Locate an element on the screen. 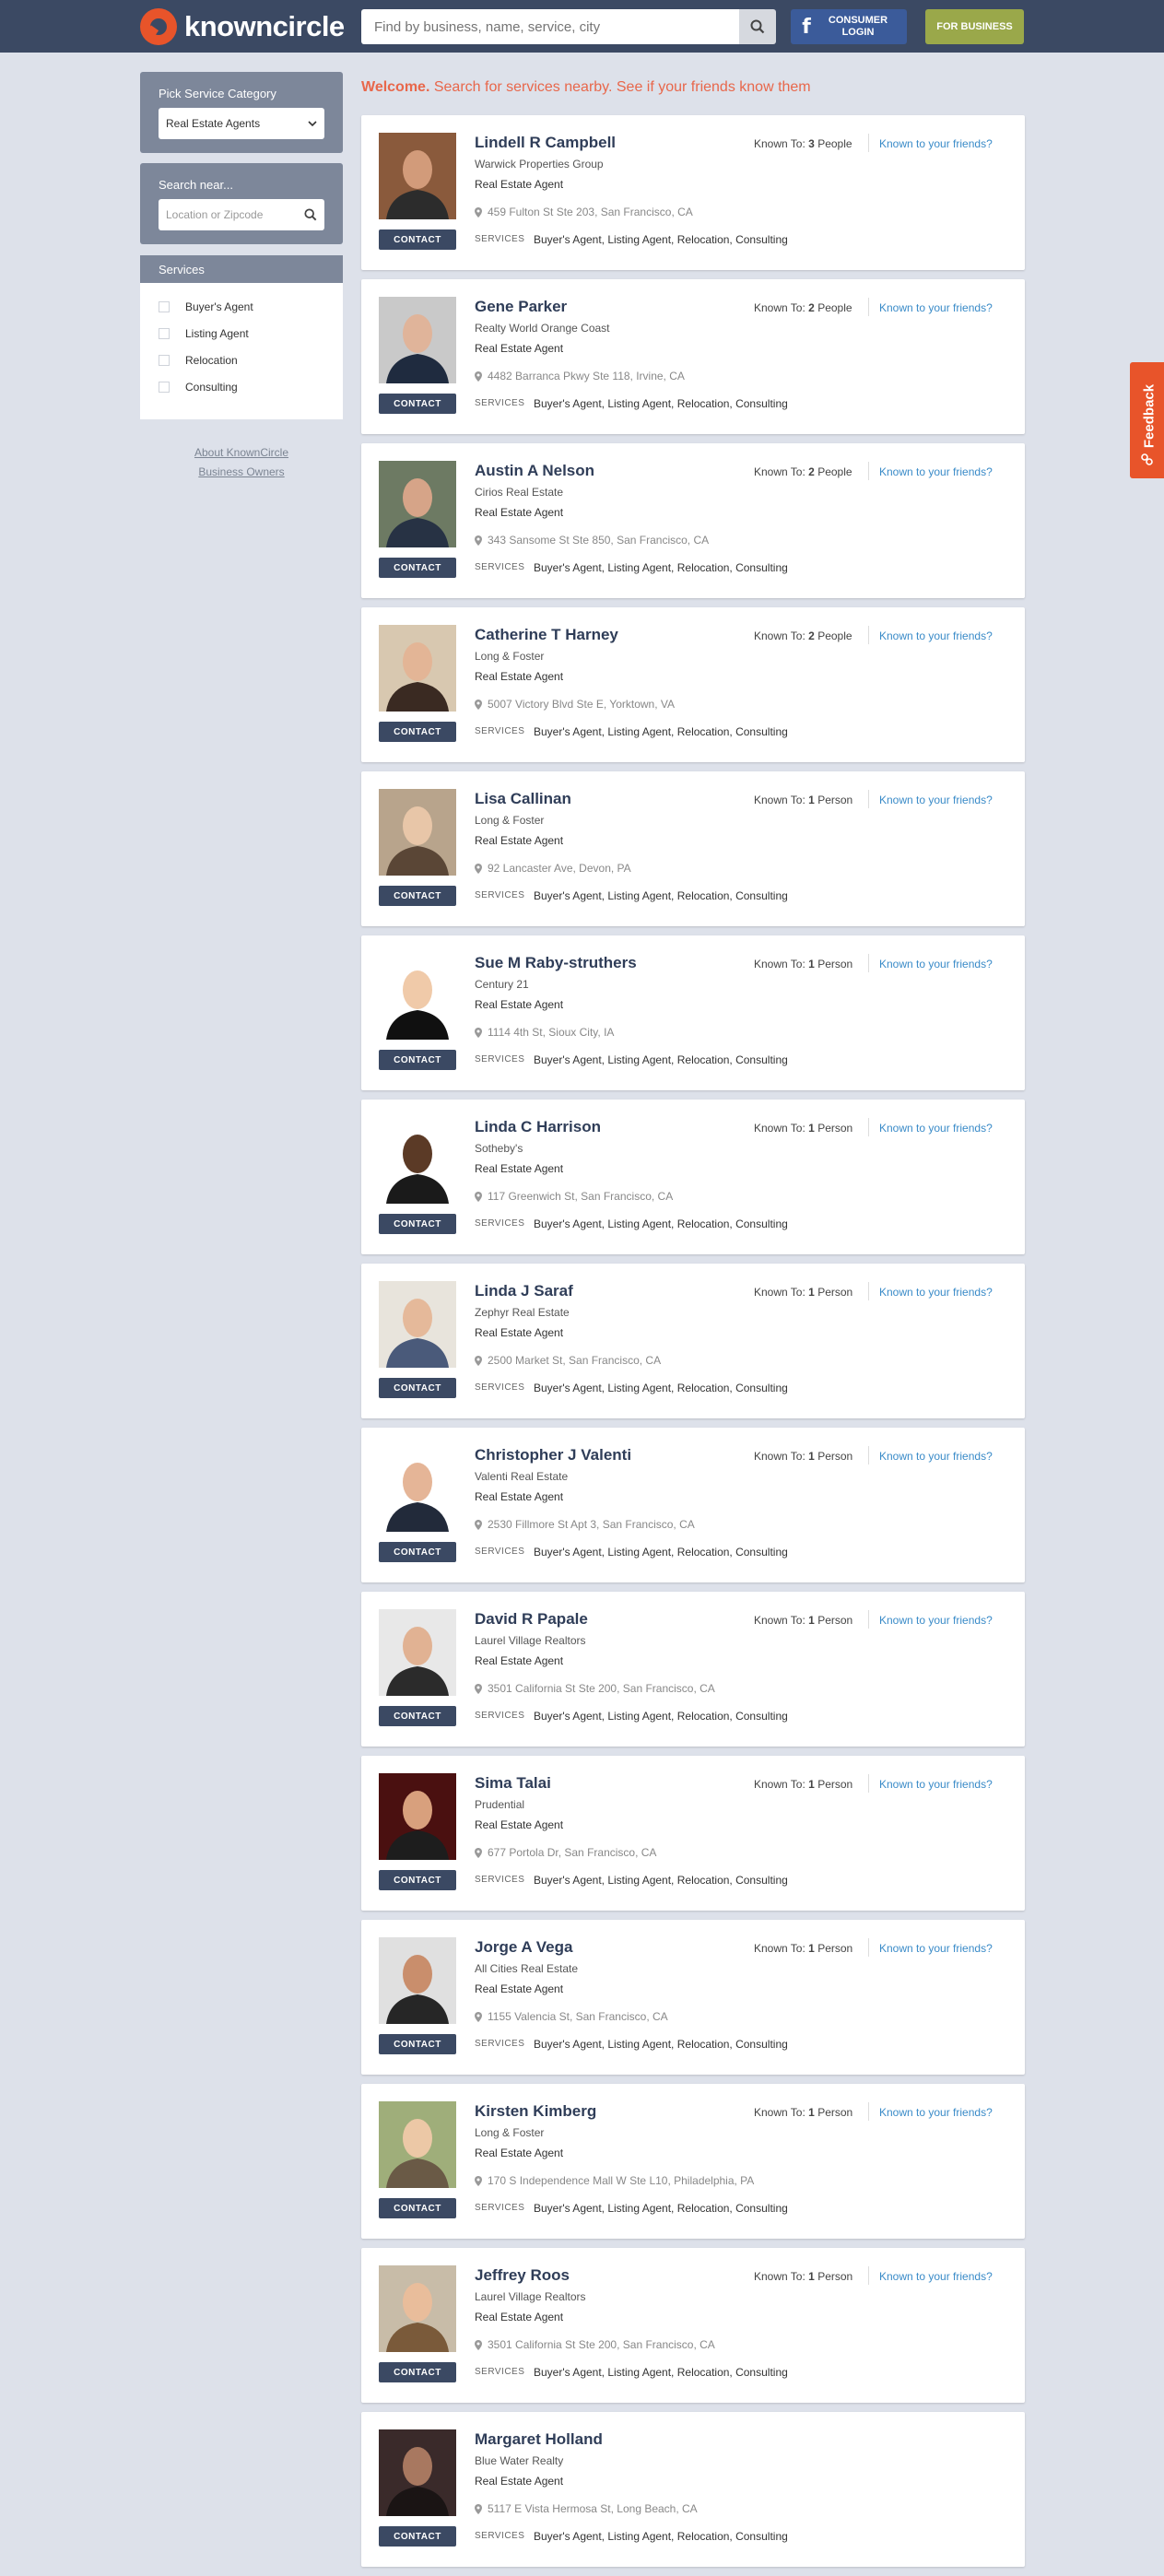 This screenshot has width=1164, height=2576. service-filter-listing-agent: Listing Agent is located at coordinates (204, 333).